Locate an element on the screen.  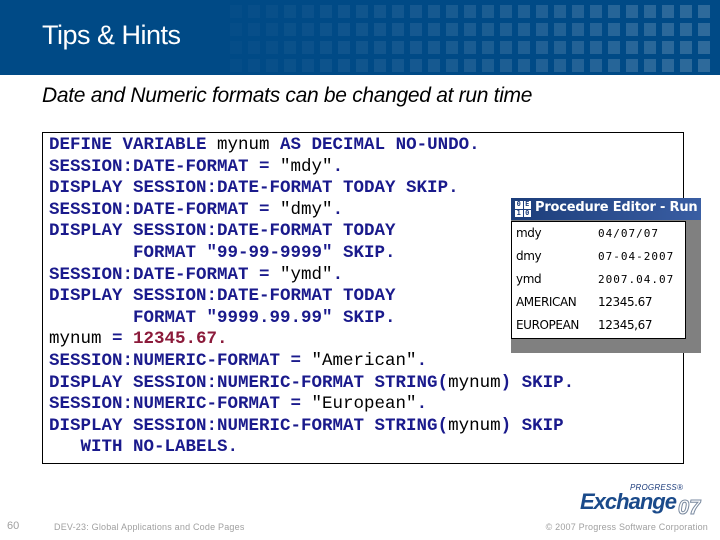
code-token-kw: DEFINE VARIABLE is located at coordinates (133, 145).